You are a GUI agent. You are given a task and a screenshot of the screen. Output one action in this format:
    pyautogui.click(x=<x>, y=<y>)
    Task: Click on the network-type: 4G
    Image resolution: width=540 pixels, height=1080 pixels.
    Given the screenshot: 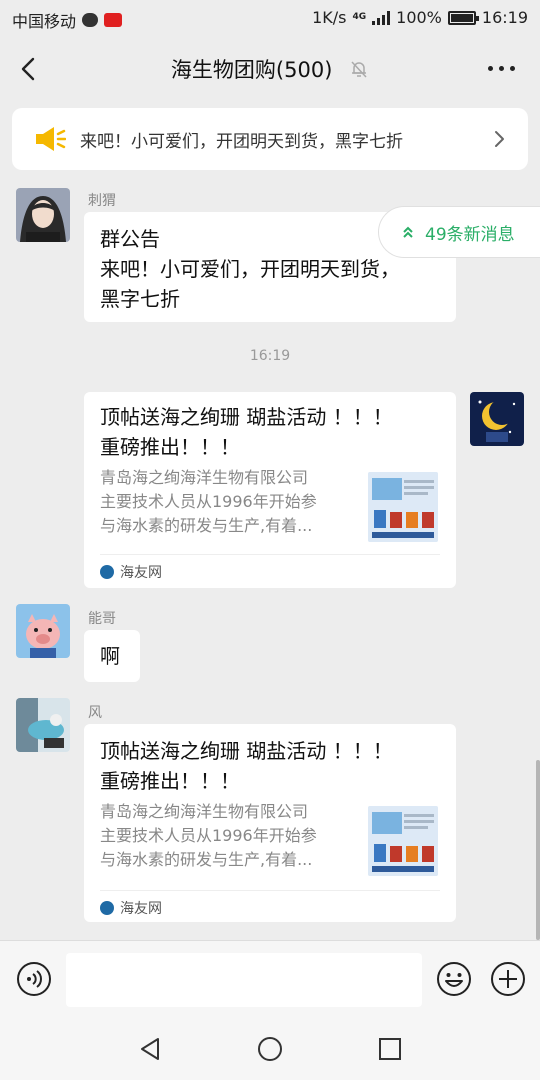 What is the action you would take?
    pyautogui.click(x=359, y=17)
    